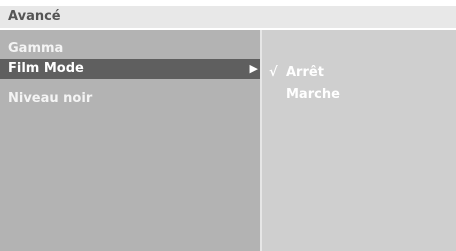 Image resolution: width=456 pixels, height=251 pixels. Describe the element at coordinates (130, 69) in the screenshot. I see `menu-item-film-mode: Film Mode ▶` at that location.